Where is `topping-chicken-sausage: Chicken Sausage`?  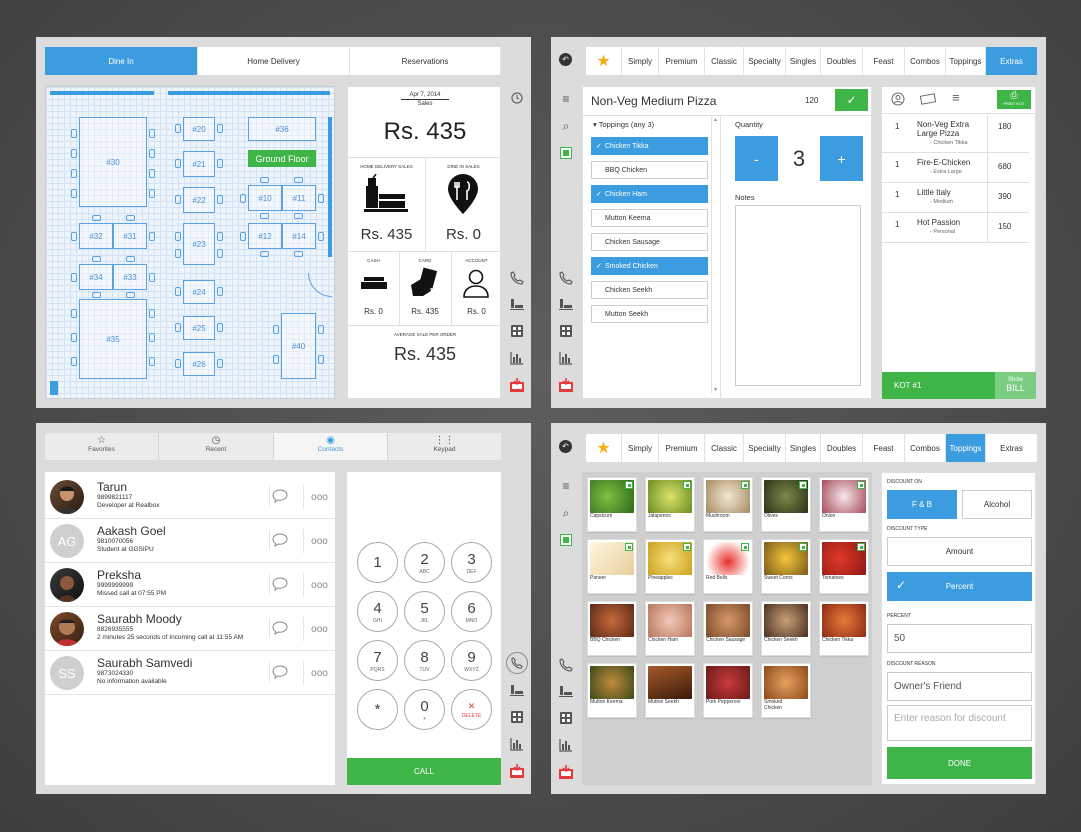
topping-chicken-sausage: Chicken Sausage is located at coordinates (649, 242).